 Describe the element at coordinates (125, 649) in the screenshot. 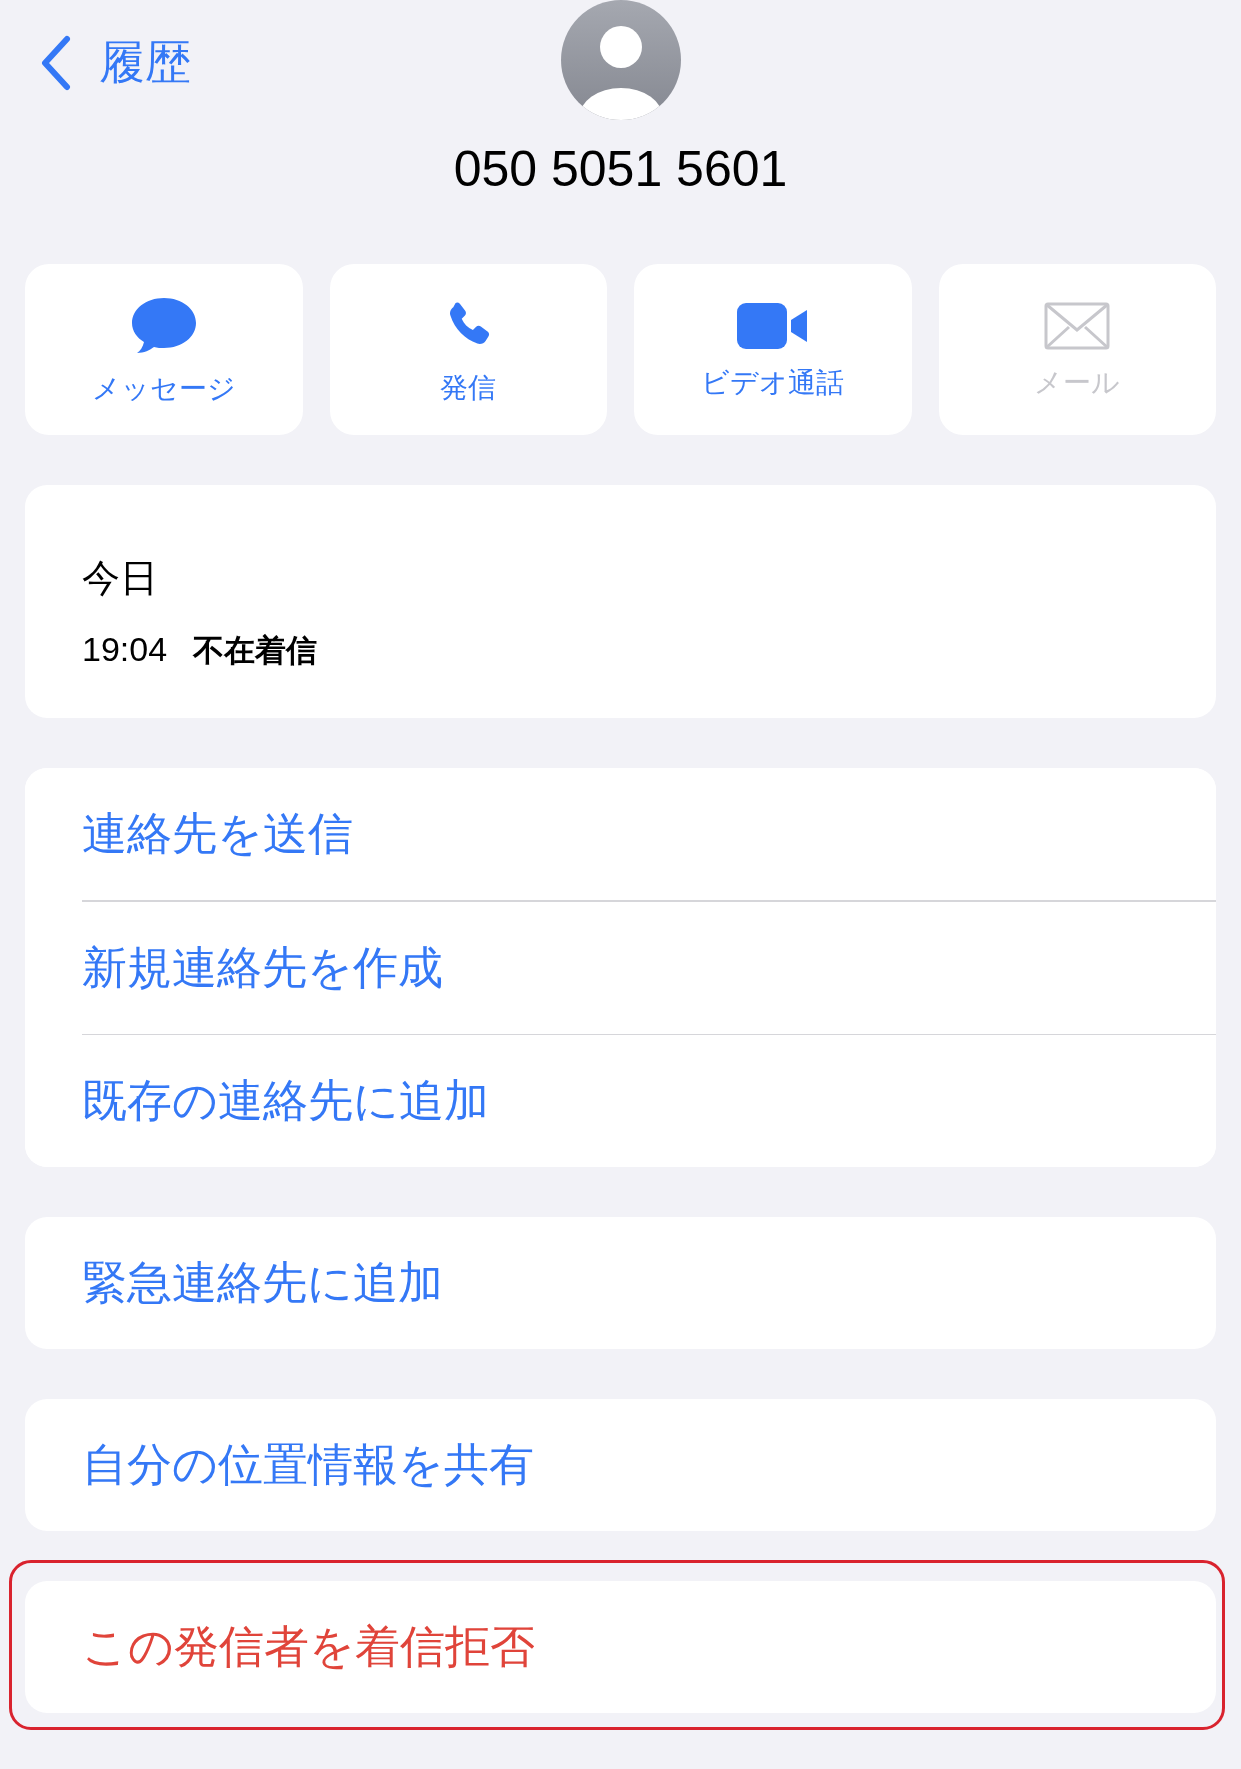

I see `call-time: 19:04` at that location.